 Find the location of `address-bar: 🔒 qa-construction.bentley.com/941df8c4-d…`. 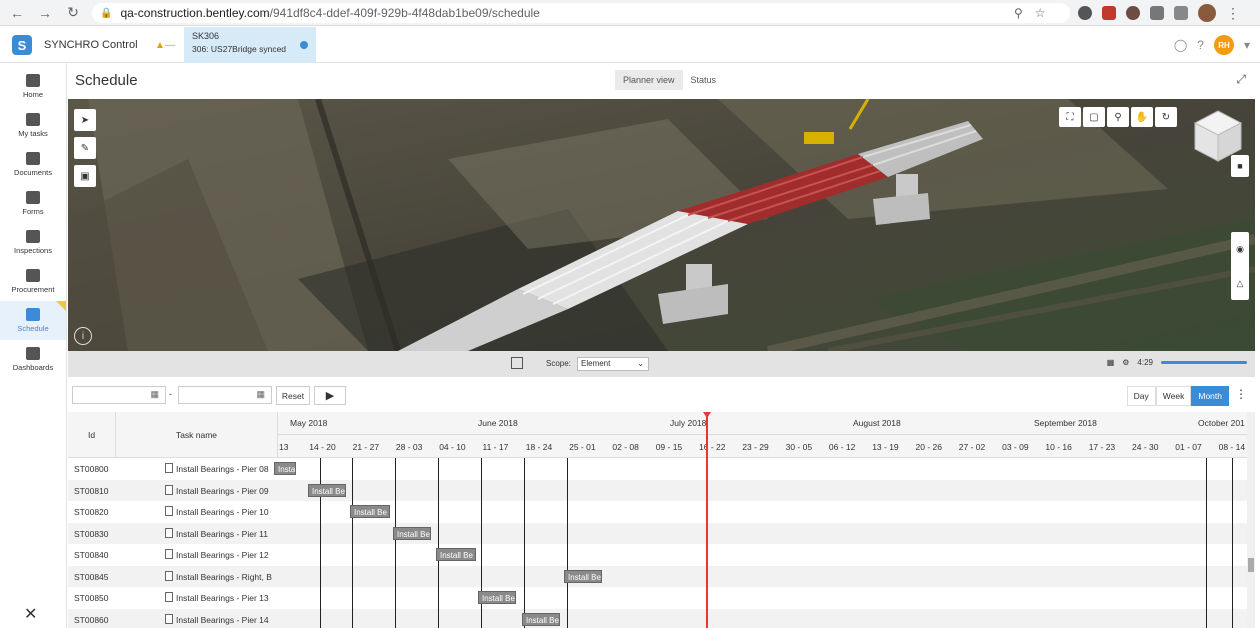

address-bar: 🔒 qa-construction.bentley.com/941df8c4-d… is located at coordinates (581, 13).